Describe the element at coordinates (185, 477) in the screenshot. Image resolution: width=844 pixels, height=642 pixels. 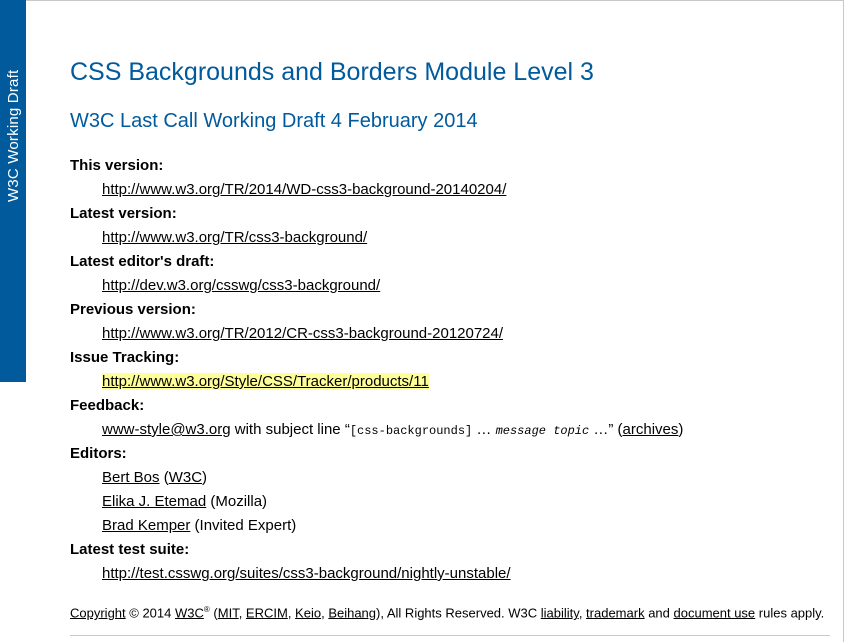
I see `editor-org-link: W3C` at that location.